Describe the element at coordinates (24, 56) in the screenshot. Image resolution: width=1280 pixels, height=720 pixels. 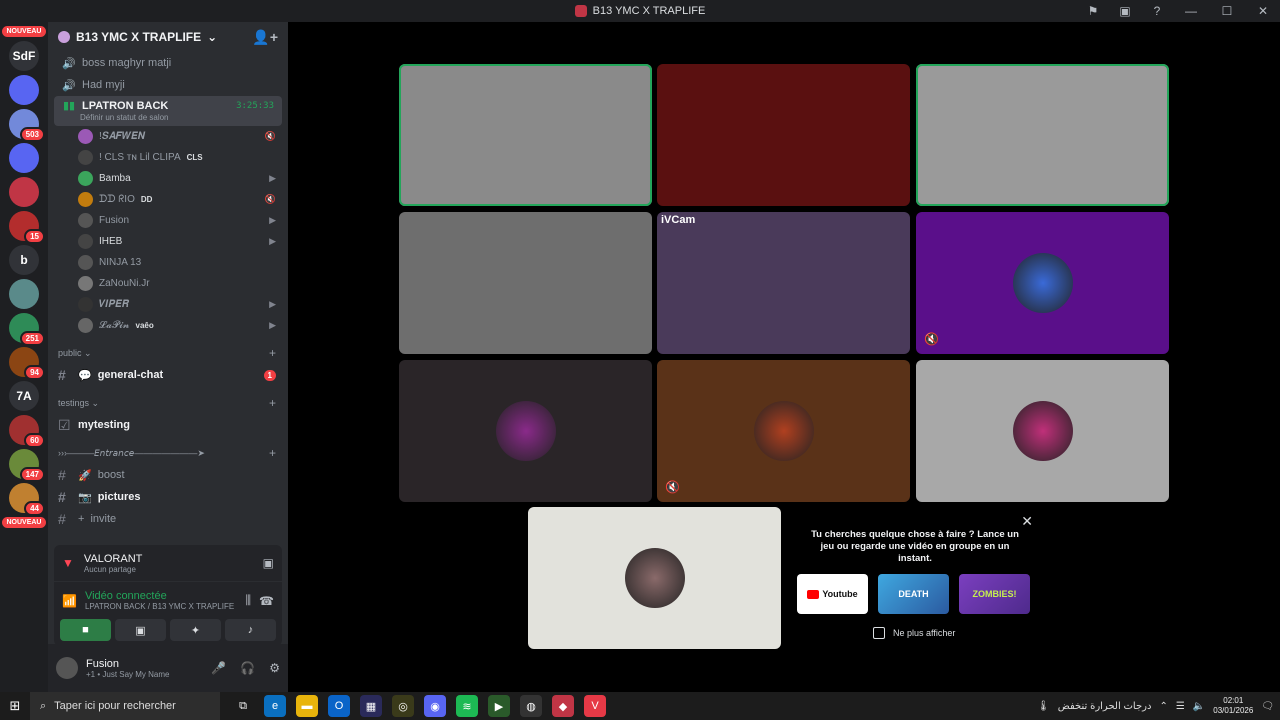
I see `server-text-sdf: SdF` at that location.